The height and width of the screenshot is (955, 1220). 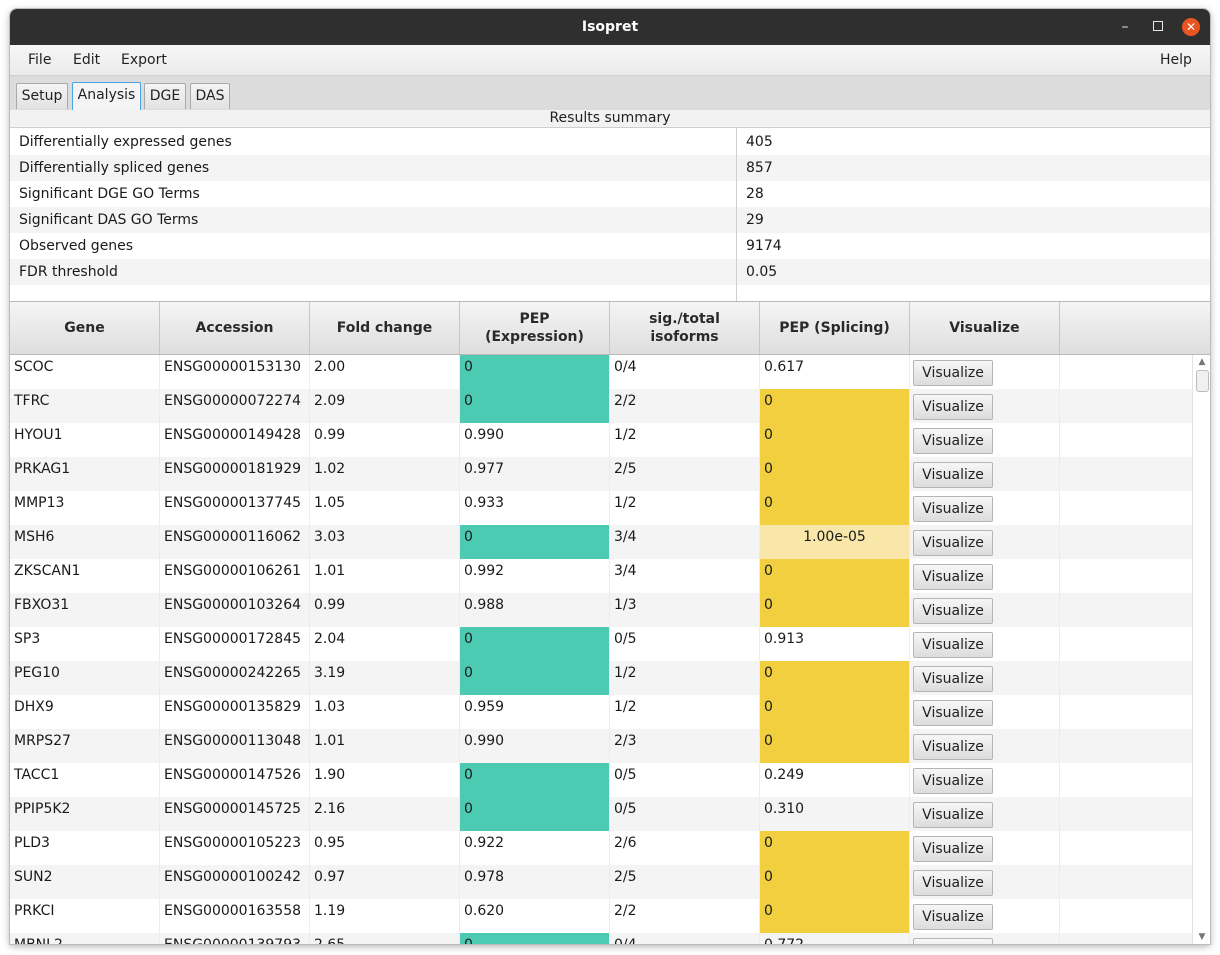 What do you see at coordinates (685, 882) in the screenshot?
I see `isoforms-cell: 2/5` at bounding box center [685, 882].